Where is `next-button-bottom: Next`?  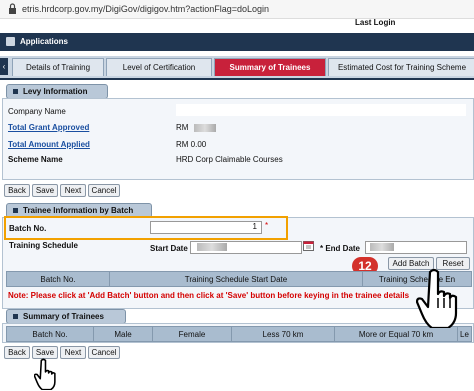
next-button-bottom: Next is located at coordinates (73, 352).